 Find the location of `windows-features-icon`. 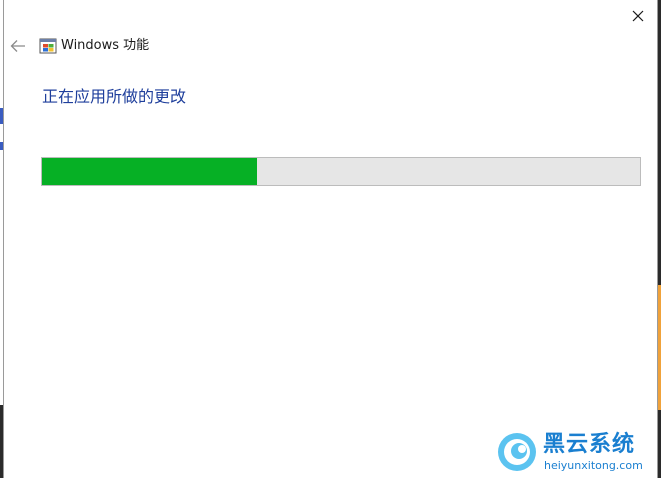

windows-features-icon is located at coordinates (48, 46).